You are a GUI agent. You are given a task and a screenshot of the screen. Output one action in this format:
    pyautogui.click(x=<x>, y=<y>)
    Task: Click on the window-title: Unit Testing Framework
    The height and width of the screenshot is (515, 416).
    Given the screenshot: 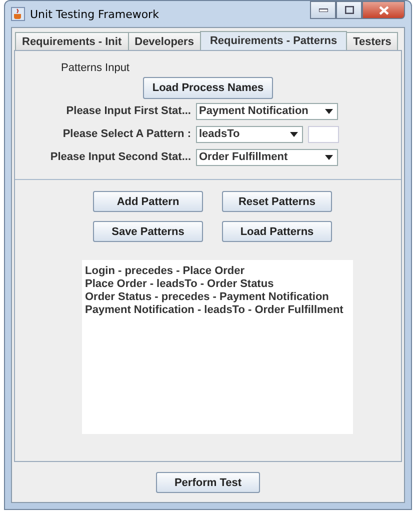 What is the action you would take?
    pyautogui.click(x=94, y=14)
    